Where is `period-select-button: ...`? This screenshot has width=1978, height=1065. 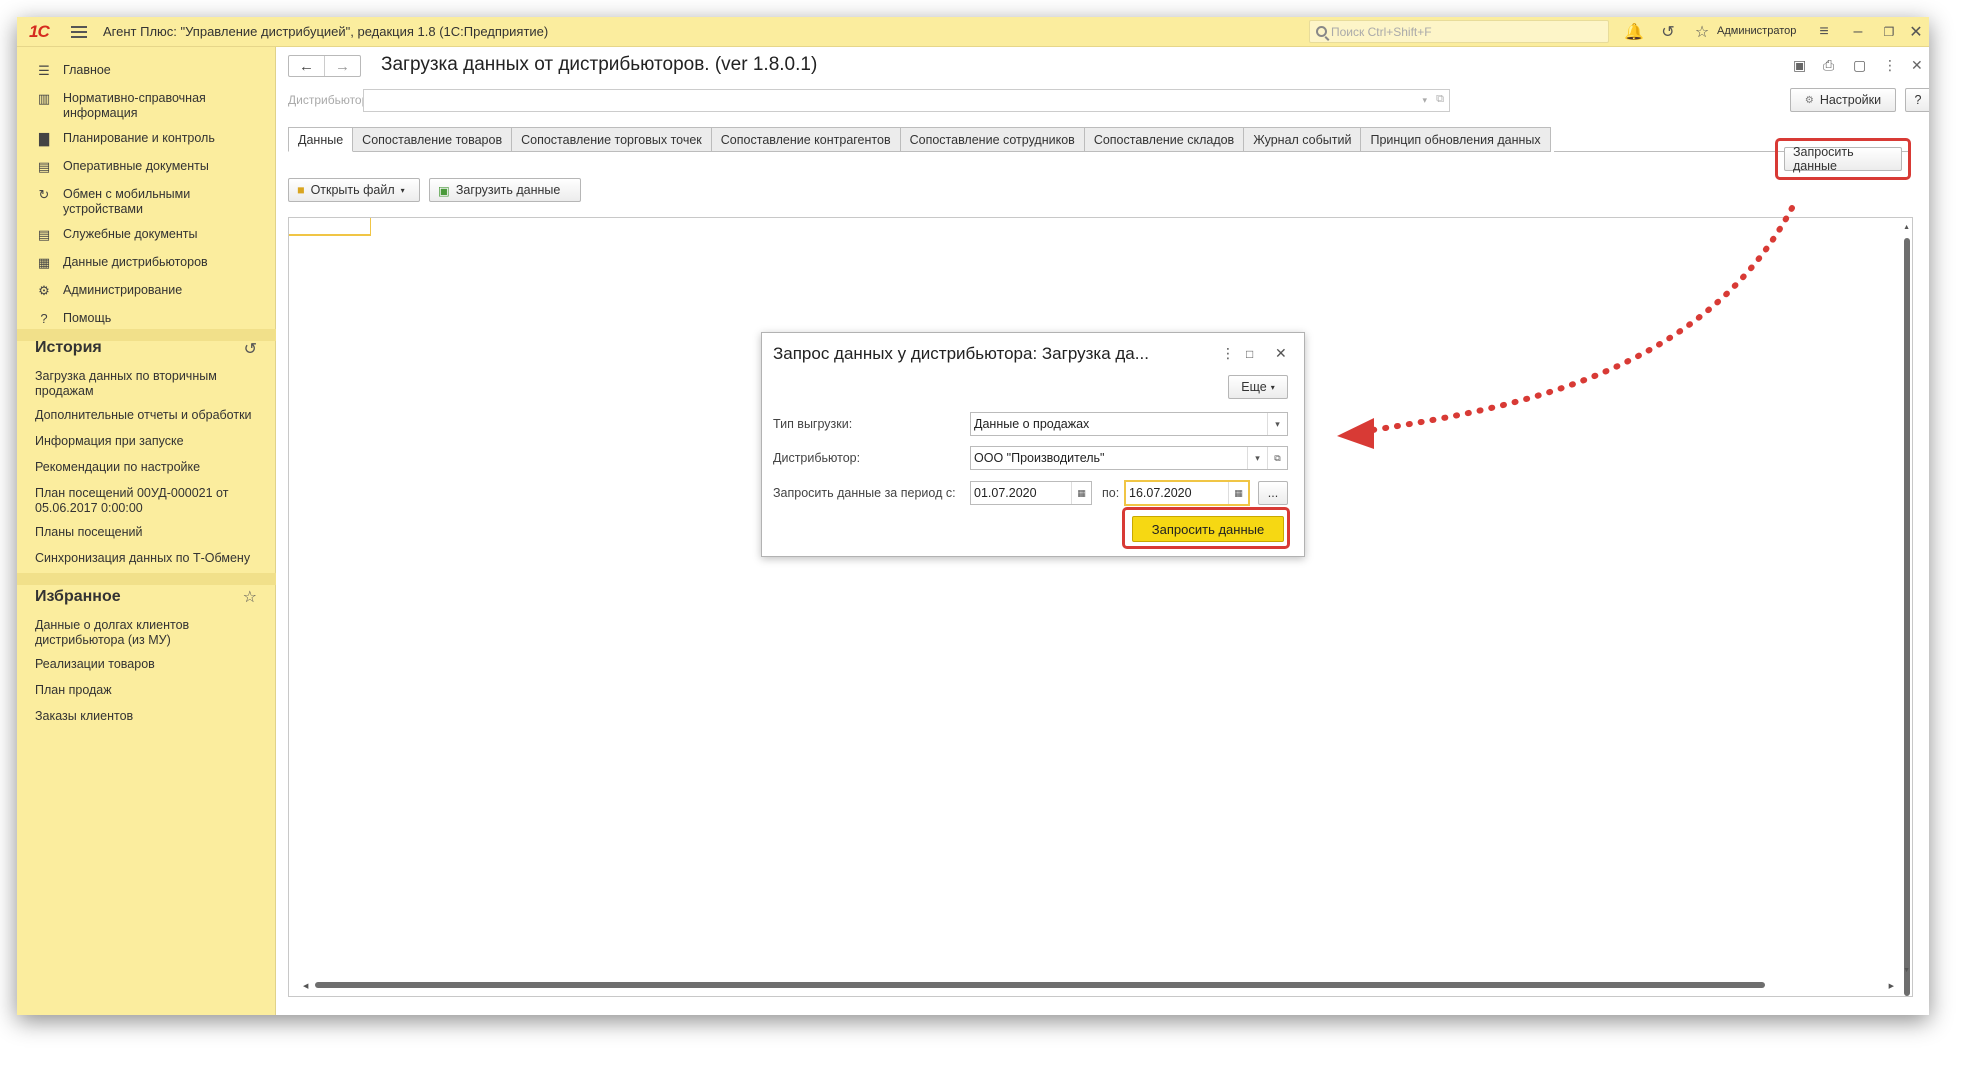
period-select-button: ... is located at coordinates (1273, 493).